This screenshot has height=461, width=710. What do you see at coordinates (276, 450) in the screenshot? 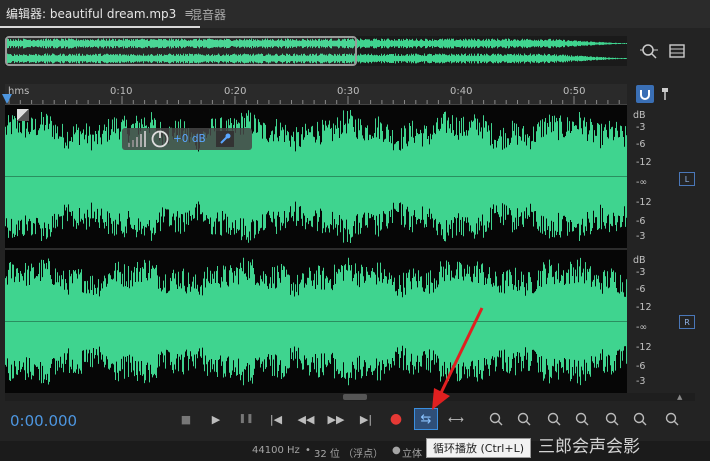
I see `status-sample-rate: 44100 Hz` at bounding box center [276, 450].